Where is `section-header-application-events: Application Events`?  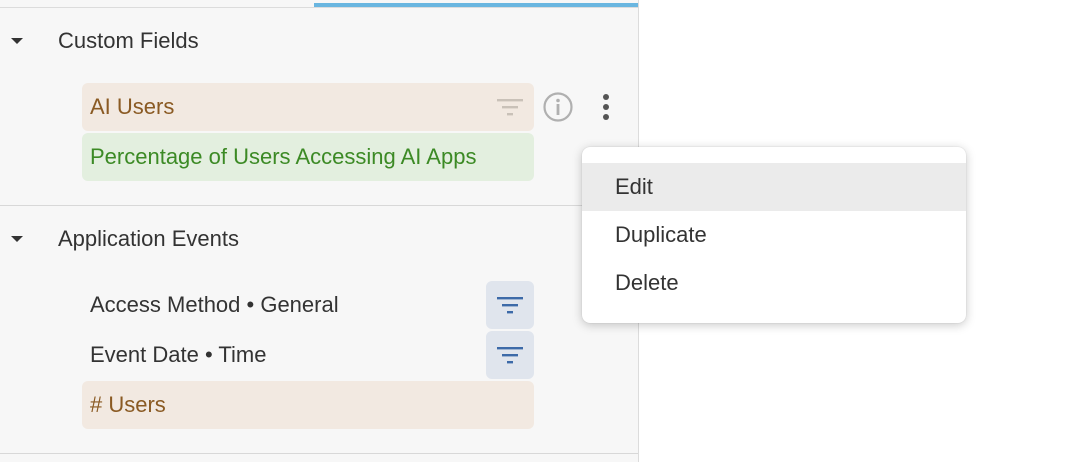 section-header-application-events: Application Events is located at coordinates (319, 239).